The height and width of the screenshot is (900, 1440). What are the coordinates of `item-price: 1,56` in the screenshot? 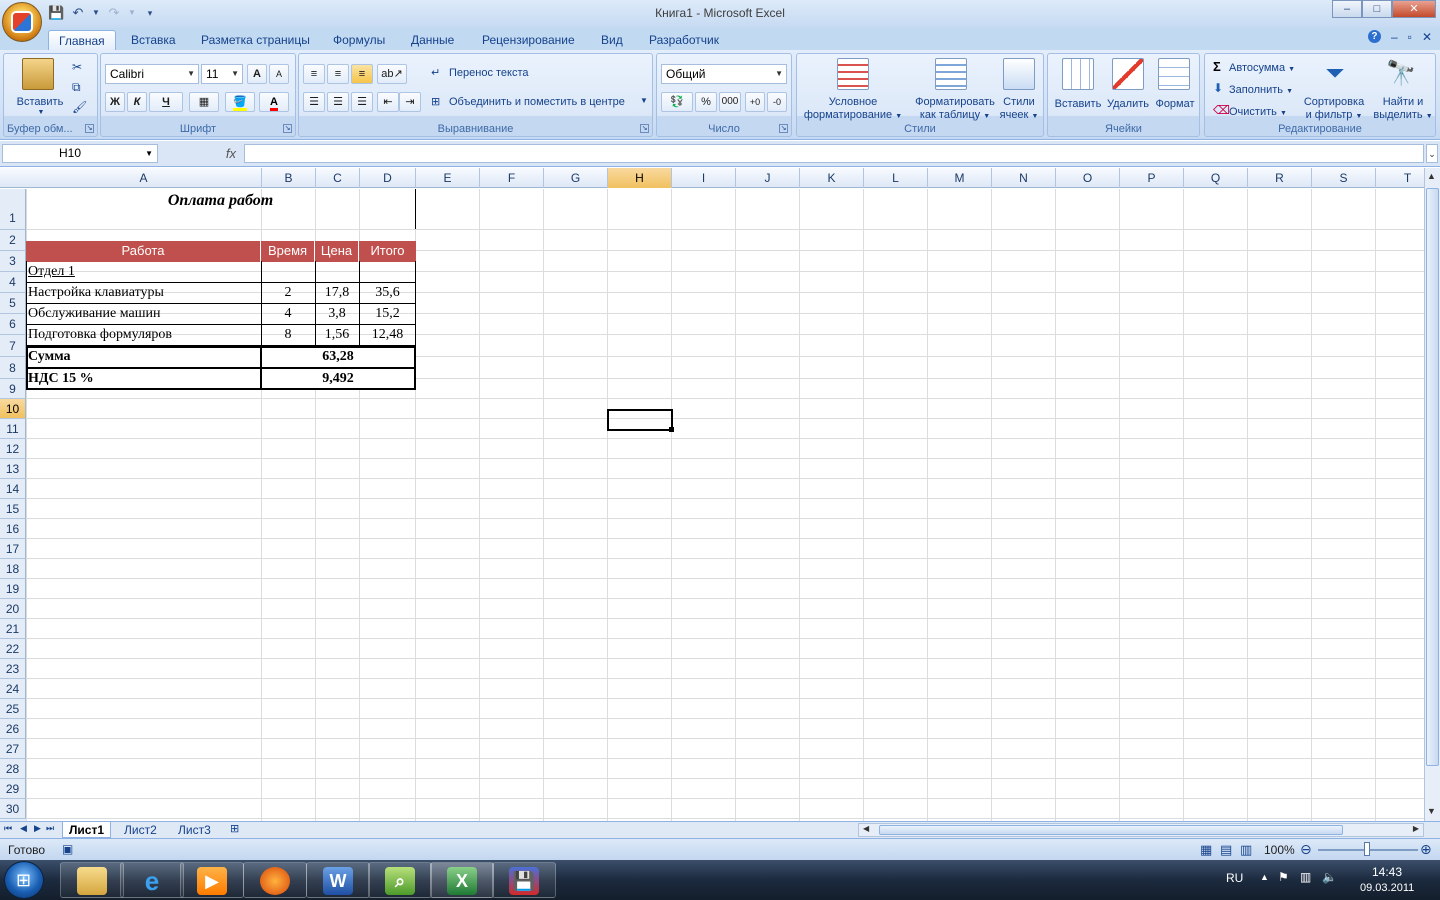 It's located at (337, 335).